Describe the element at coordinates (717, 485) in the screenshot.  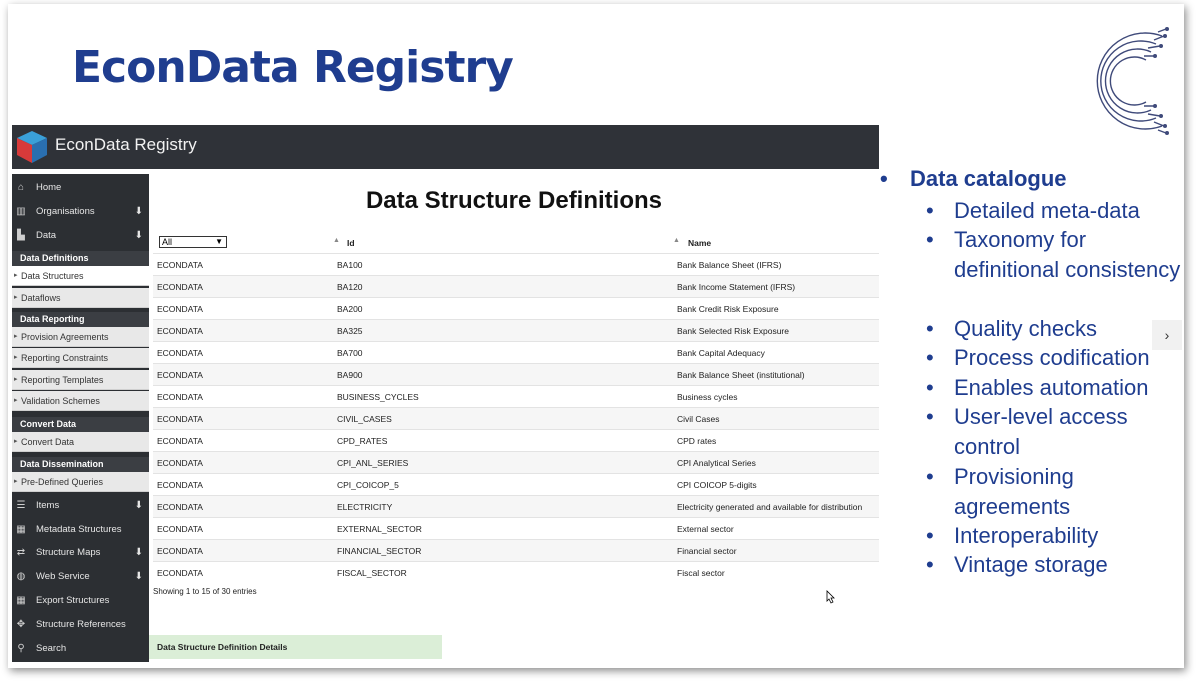
I see `name-cell: CPI COICOP 5-digits` at that location.